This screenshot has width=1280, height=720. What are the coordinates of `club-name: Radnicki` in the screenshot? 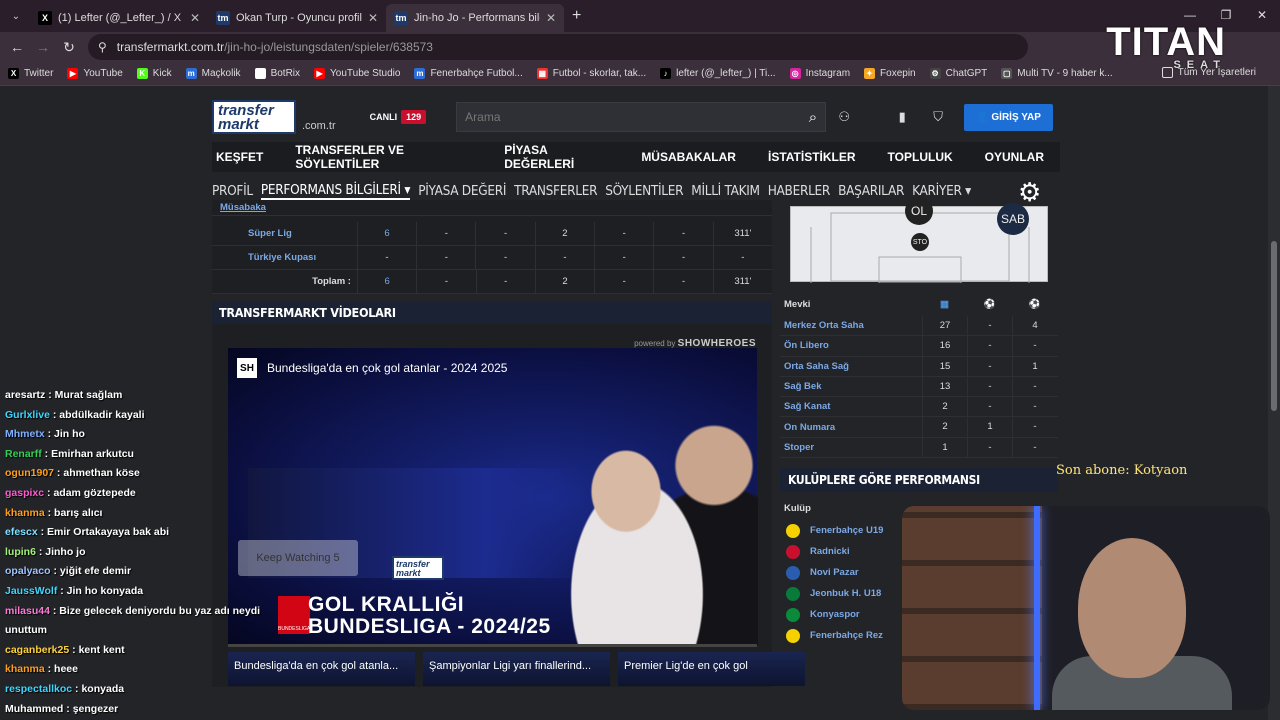 It's located at (830, 551).